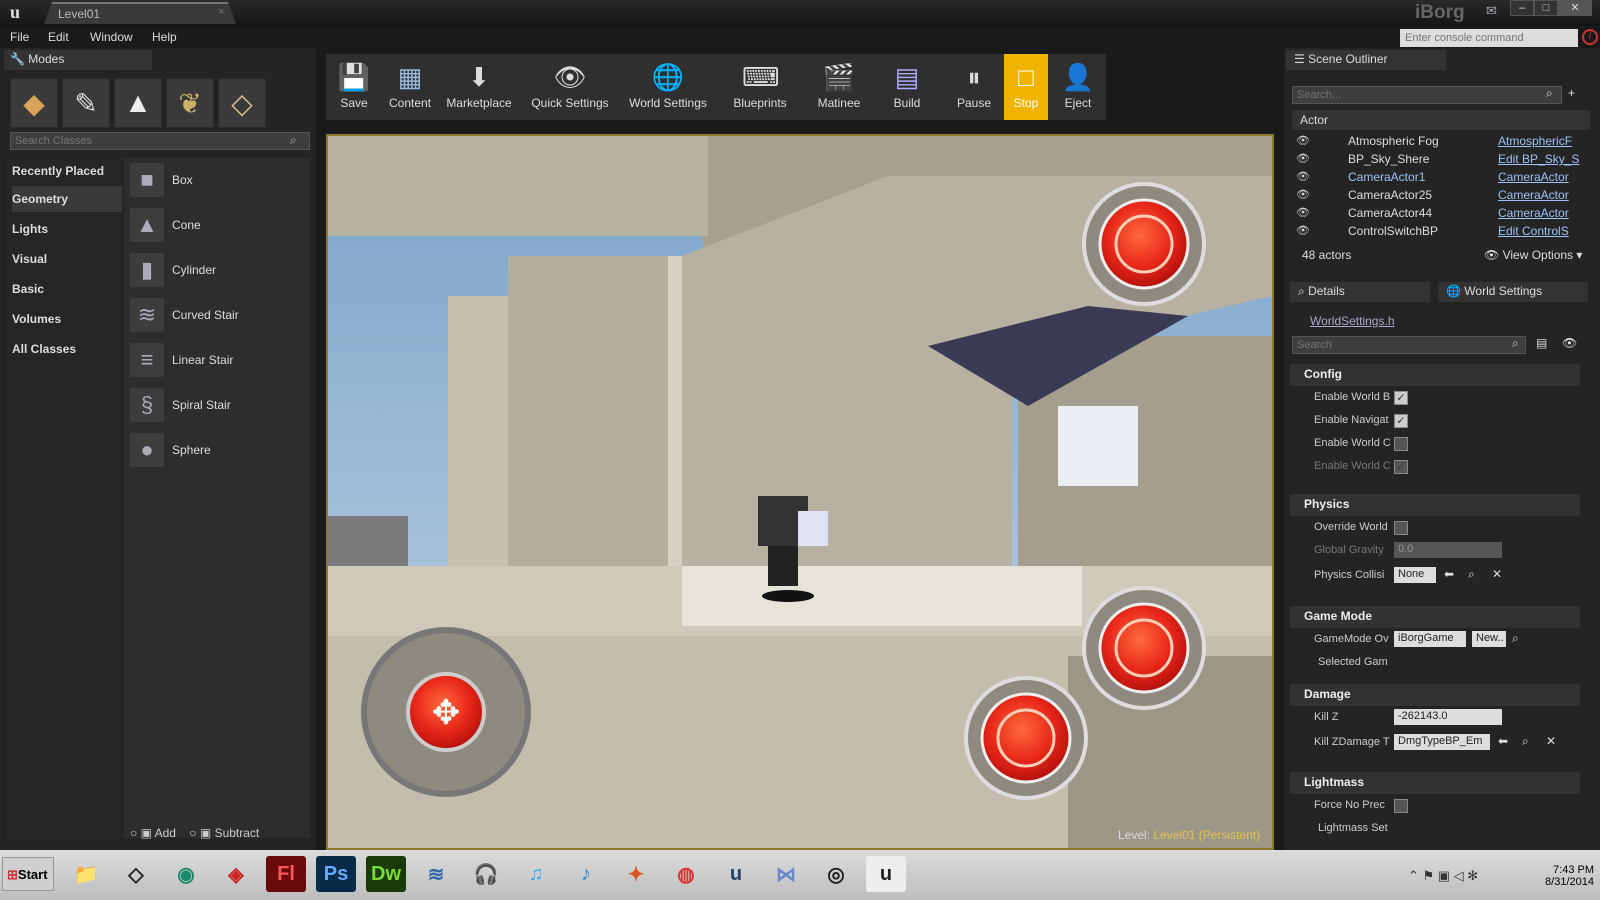 The image size is (1600, 900). What do you see at coordinates (1078, 87) in the screenshot?
I see `eject-button: 👤 Eject` at bounding box center [1078, 87].